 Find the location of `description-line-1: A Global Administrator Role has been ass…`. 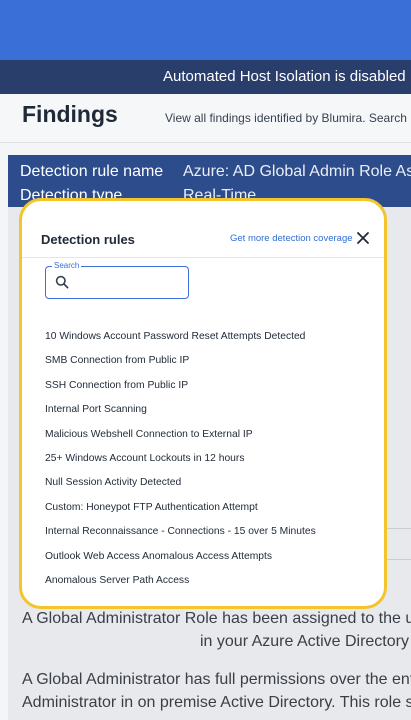

description-line-1: A Global Administrator Role has been ass… is located at coordinates (216, 618).